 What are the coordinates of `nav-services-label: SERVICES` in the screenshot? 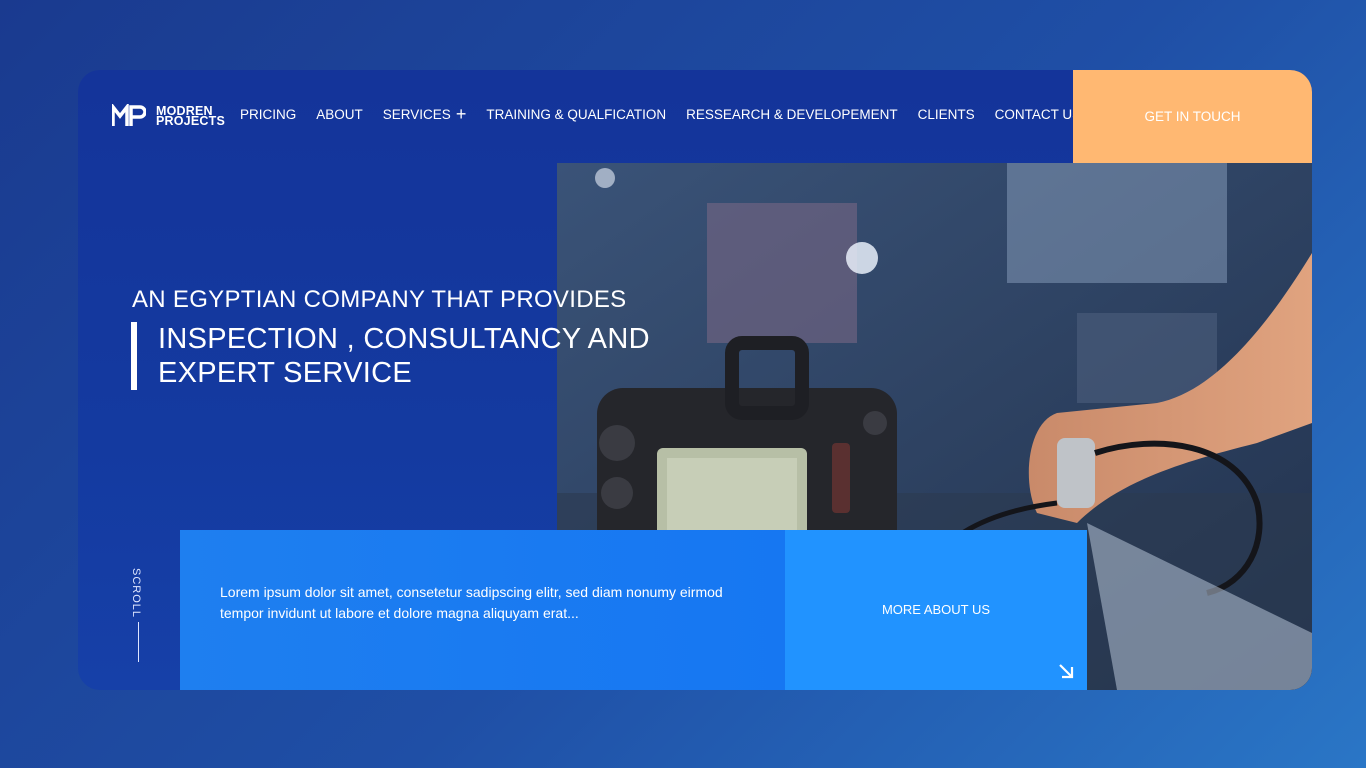 It's located at (416, 114).